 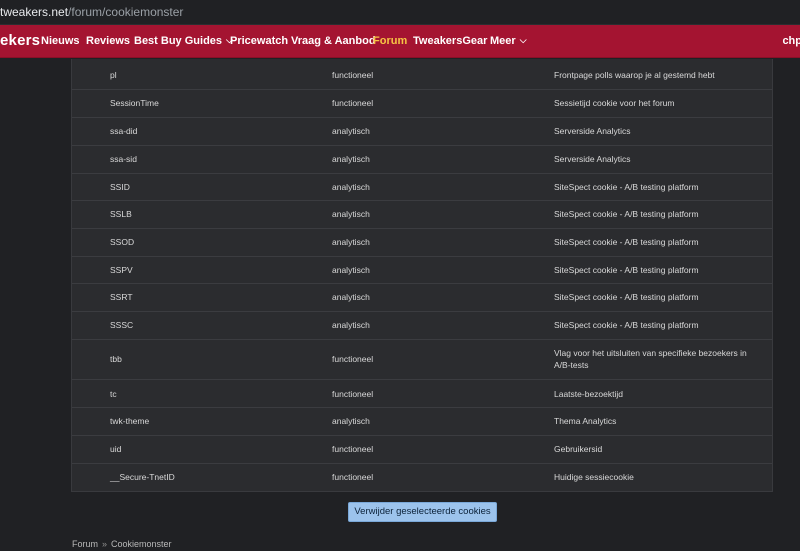 I want to click on cookie-name: SSLB, so click(x=121, y=214).